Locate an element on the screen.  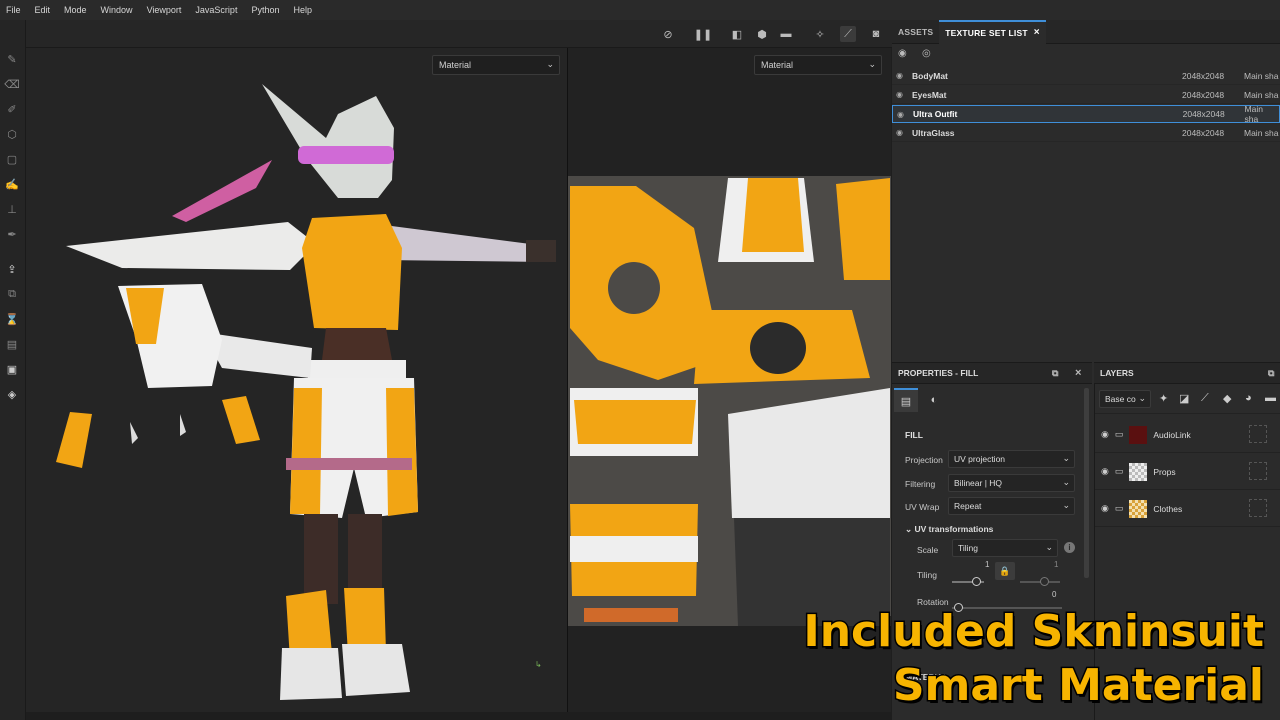
display-settings-icon: ⌛ is located at coordinates (12, 319).